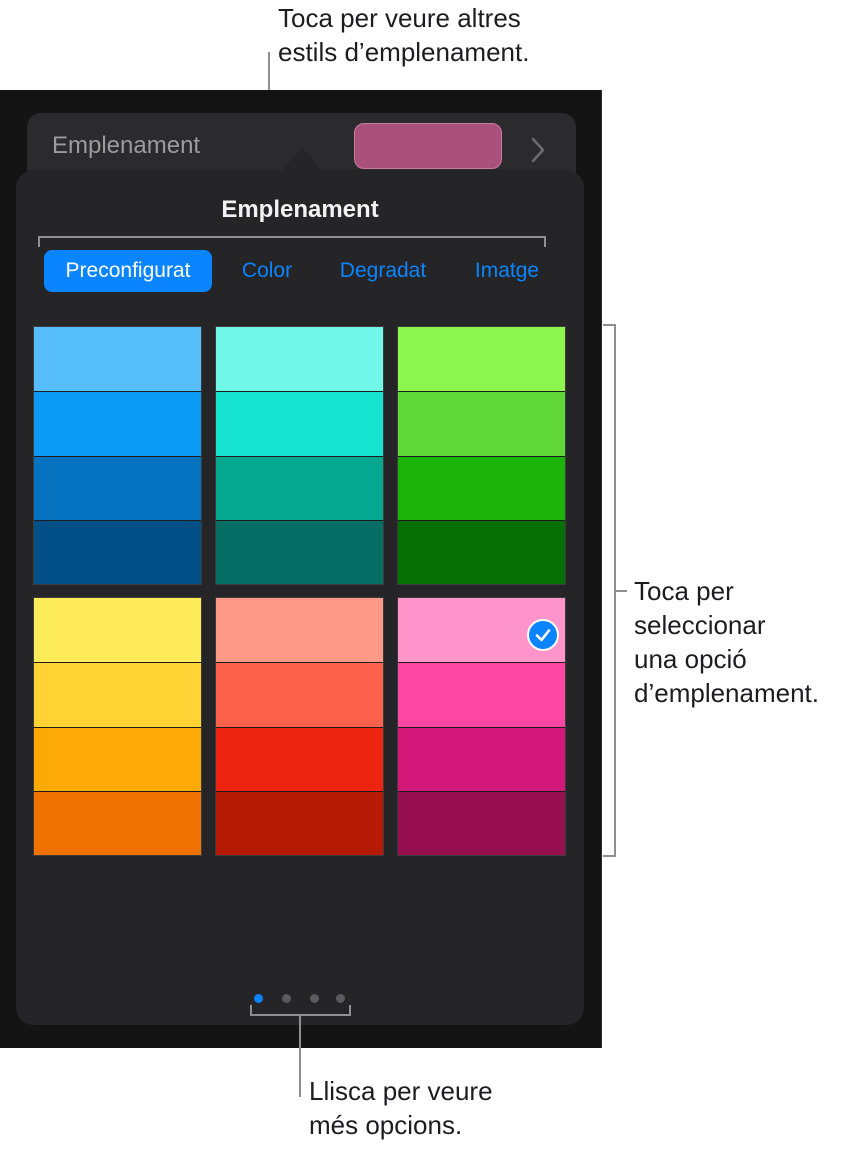 Image resolution: width=852 pixels, height=1151 pixels. I want to click on tab-preconfigurat: Preconfigurat, so click(128, 271).